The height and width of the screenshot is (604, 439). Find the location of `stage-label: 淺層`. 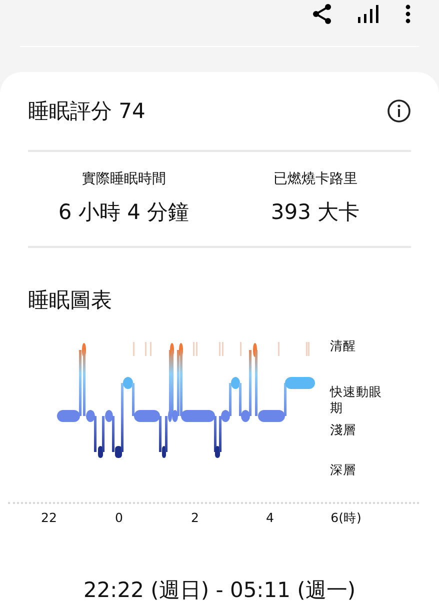

stage-label: 淺層 is located at coordinates (343, 430).